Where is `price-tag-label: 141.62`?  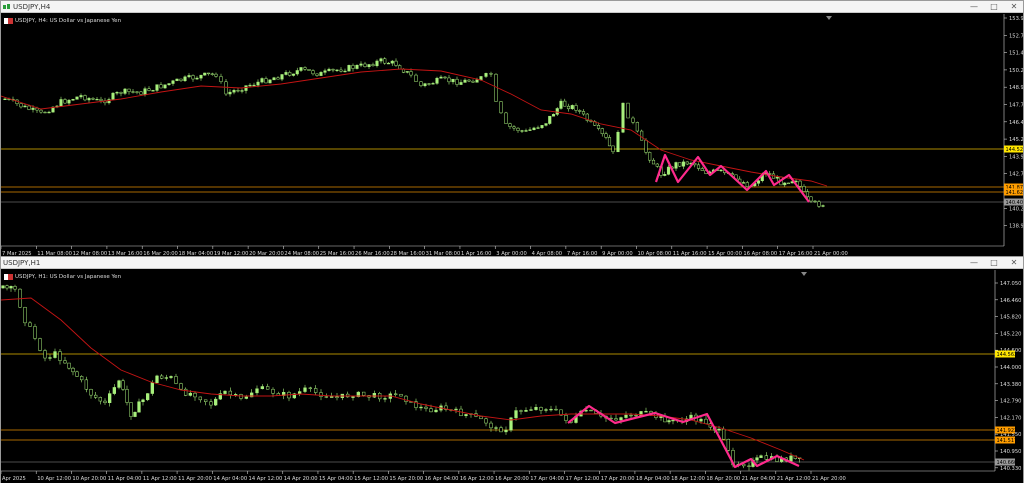
price-tag-label: 141.62 is located at coordinates (1015, 193).